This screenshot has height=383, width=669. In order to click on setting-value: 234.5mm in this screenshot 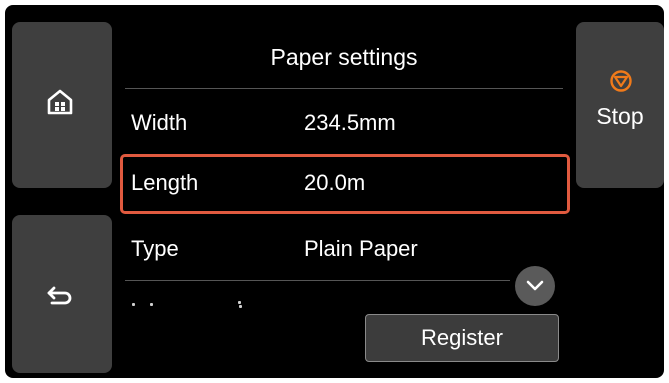, I will do `click(350, 122)`.